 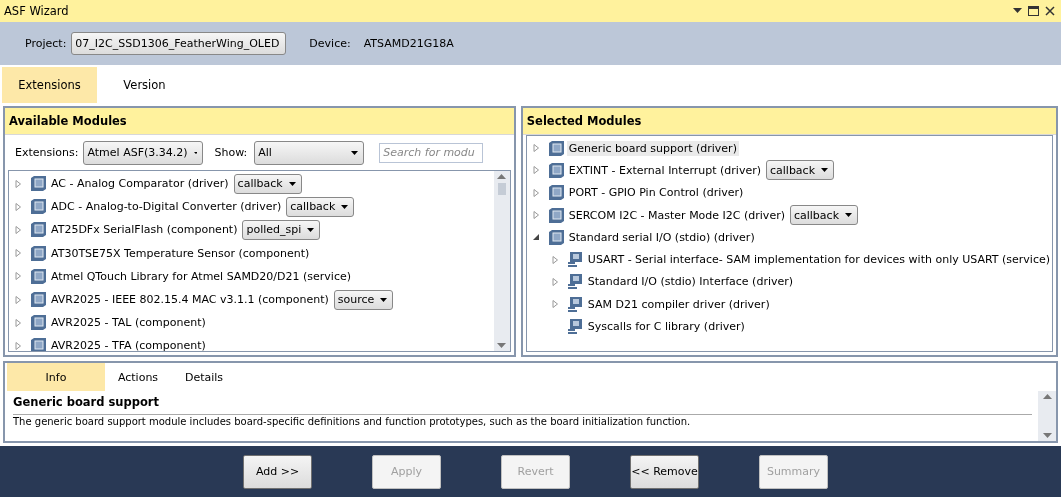 I want to click on panel-title: Selected Modules, so click(x=789, y=121).